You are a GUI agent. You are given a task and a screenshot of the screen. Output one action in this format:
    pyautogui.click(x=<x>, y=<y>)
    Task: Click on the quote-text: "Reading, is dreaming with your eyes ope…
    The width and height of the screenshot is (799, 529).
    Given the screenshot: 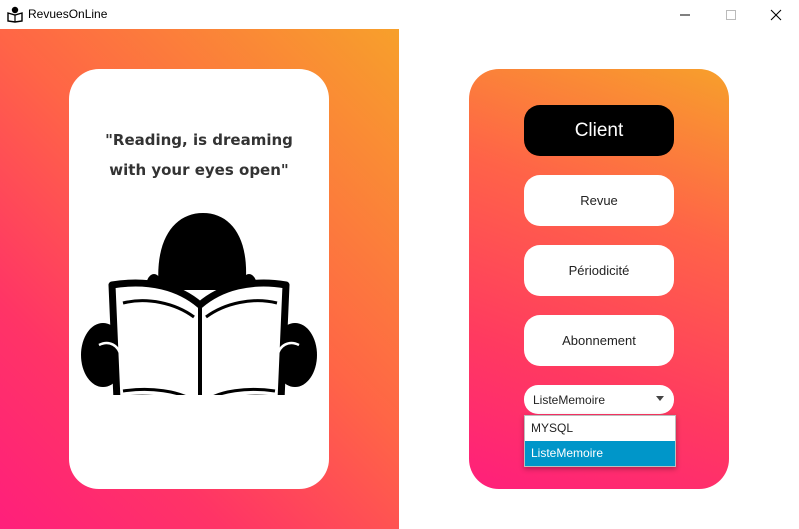 What is the action you would take?
    pyautogui.click(x=199, y=155)
    